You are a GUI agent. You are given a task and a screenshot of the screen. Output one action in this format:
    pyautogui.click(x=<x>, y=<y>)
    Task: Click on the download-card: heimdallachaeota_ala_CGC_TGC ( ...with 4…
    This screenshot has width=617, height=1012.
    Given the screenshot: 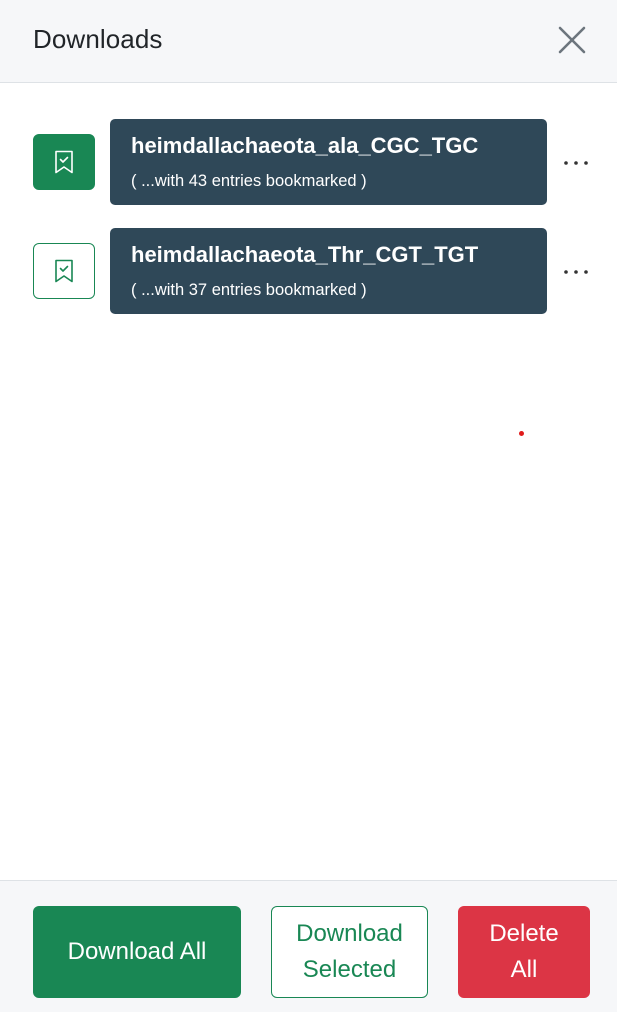 What is the action you would take?
    pyautogui.click(x=328, y=162)
    